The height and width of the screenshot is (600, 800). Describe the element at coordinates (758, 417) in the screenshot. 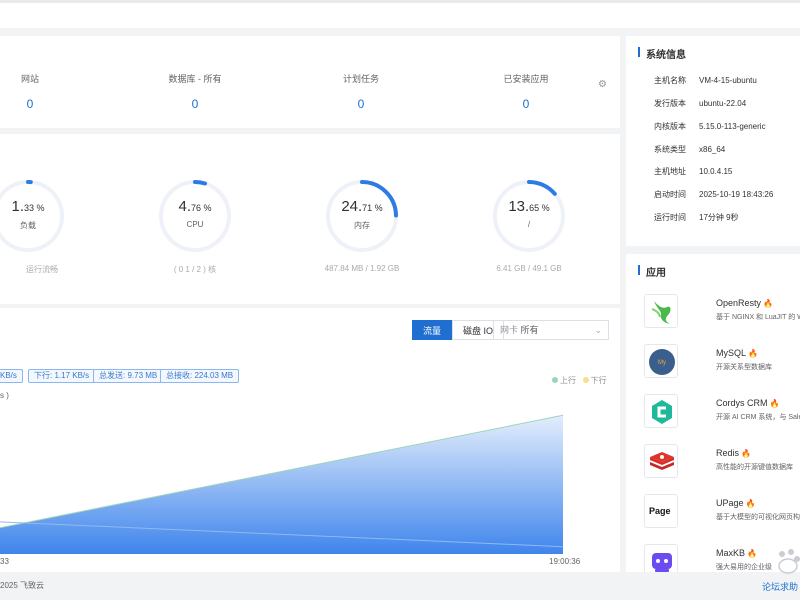

I see `app-desc: 开源 AI CRM 系统，与 Sale` at that location.